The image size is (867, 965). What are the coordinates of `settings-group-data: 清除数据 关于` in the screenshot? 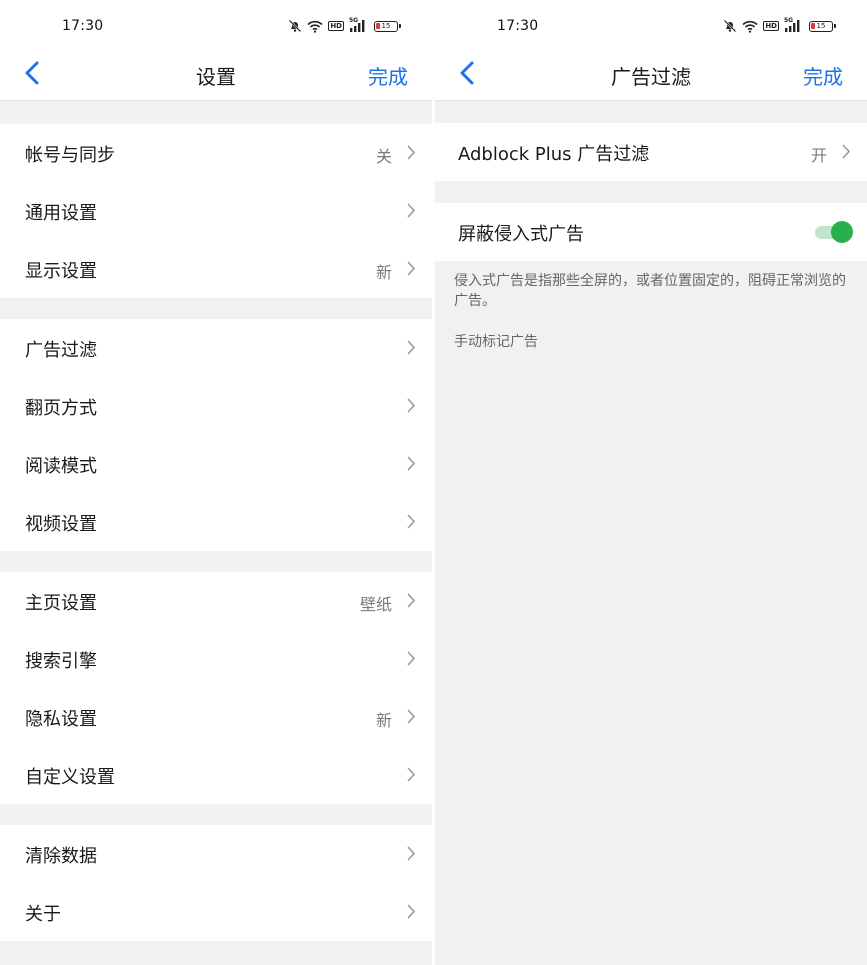 It's located at (216, 883).